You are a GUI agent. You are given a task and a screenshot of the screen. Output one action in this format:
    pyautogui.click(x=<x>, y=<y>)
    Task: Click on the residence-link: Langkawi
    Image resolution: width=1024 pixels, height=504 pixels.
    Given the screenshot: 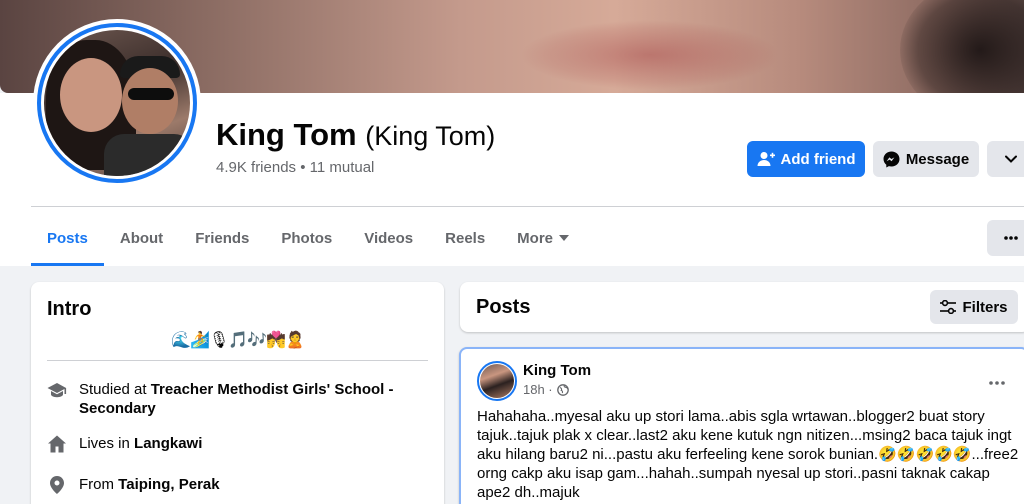 What is the action you would take?
    pyautogui.click(x=168, y=443)
    